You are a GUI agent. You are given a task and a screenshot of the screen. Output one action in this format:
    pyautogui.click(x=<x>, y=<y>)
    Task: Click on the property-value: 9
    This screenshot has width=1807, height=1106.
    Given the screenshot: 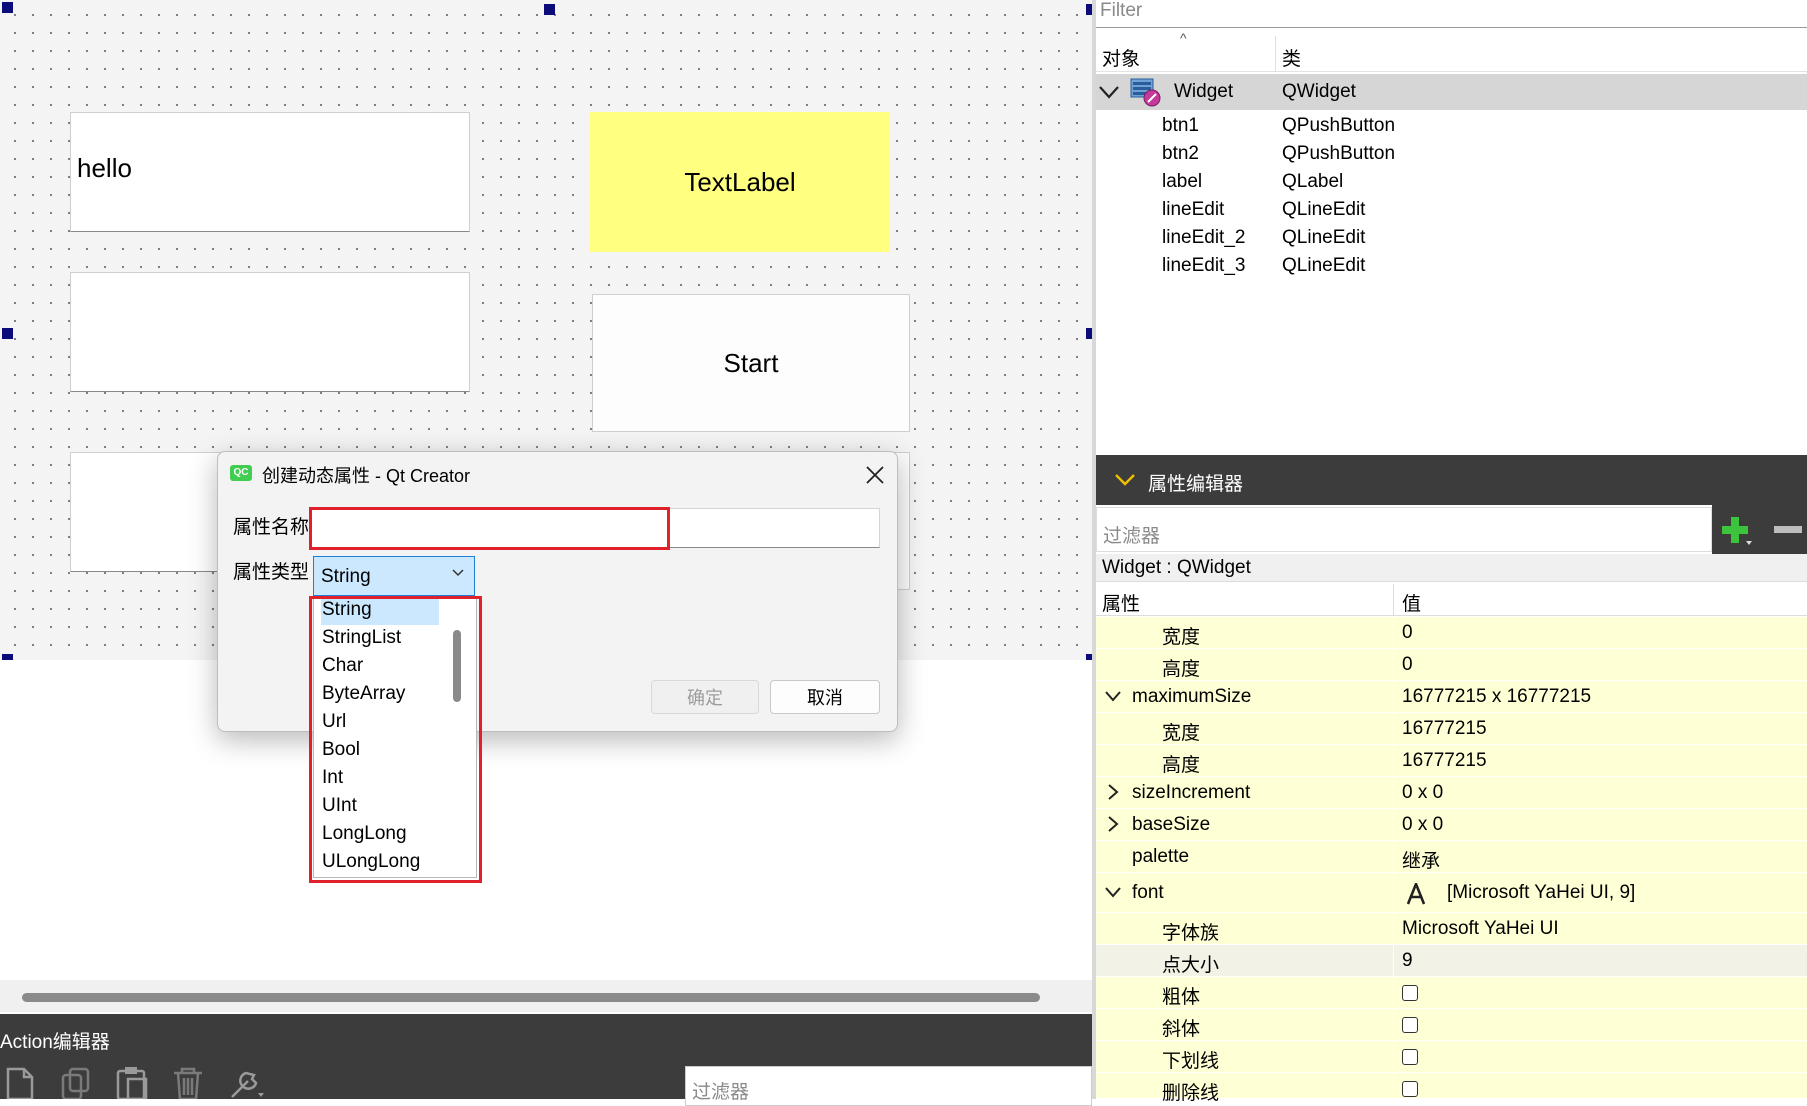 What is the action you would take?
    pyautogui.click(x=1407, y=961)
    